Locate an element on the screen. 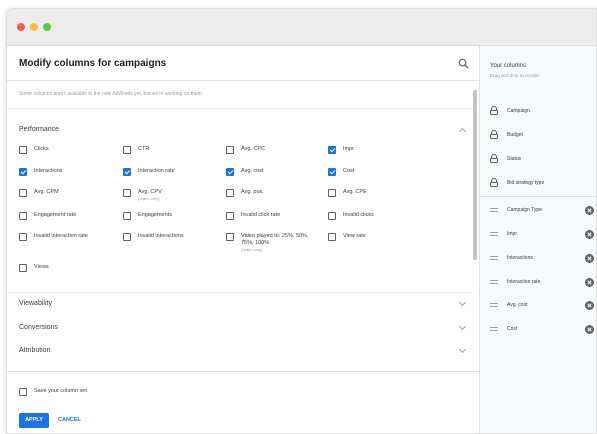  movable-column-item: Avg. cost is located at coordinates (542, 305).